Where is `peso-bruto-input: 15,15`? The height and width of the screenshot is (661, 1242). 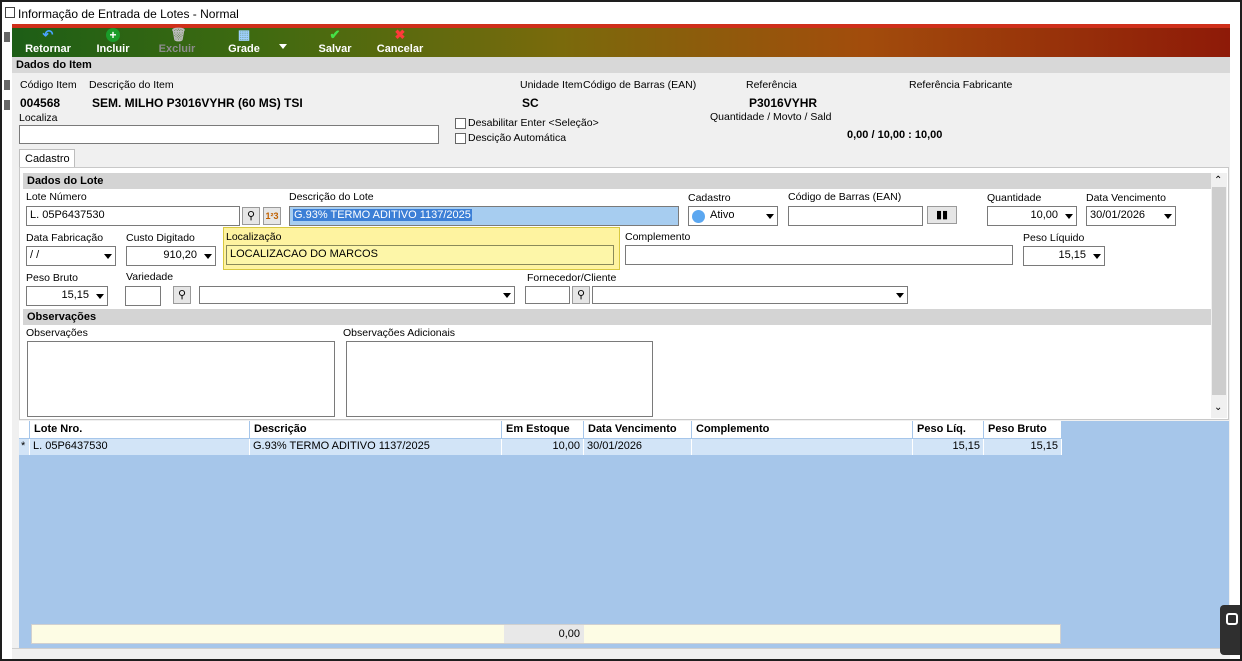
peso-bruto-input: 15,15 is located at coordinates (67, 296).